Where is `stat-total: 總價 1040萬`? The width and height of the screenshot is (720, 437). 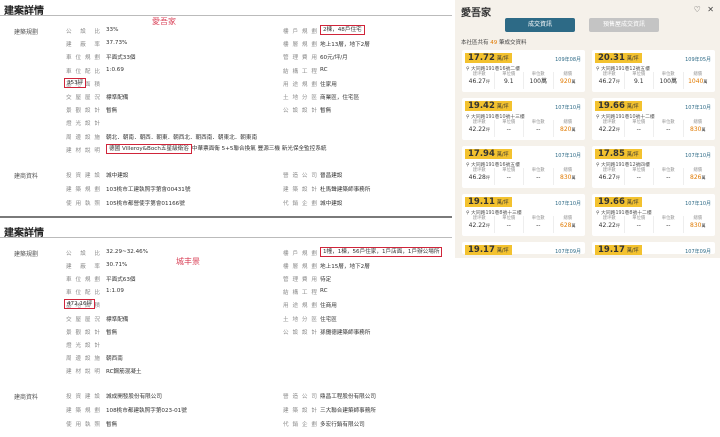 stat-total: 總價 1040萬 is located at coordinates (698, 78).